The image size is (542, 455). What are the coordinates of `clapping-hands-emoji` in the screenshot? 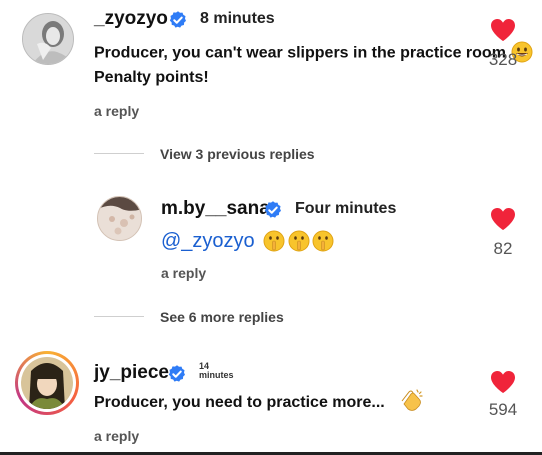 It's located at (412, 400).